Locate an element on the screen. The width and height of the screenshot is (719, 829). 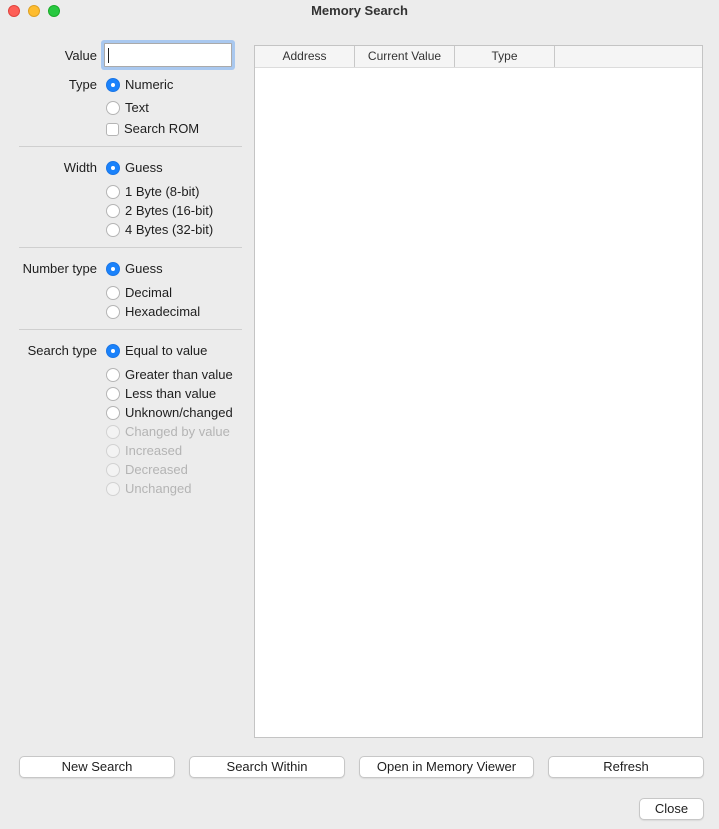
value-input is located at coordinates (168, 55).